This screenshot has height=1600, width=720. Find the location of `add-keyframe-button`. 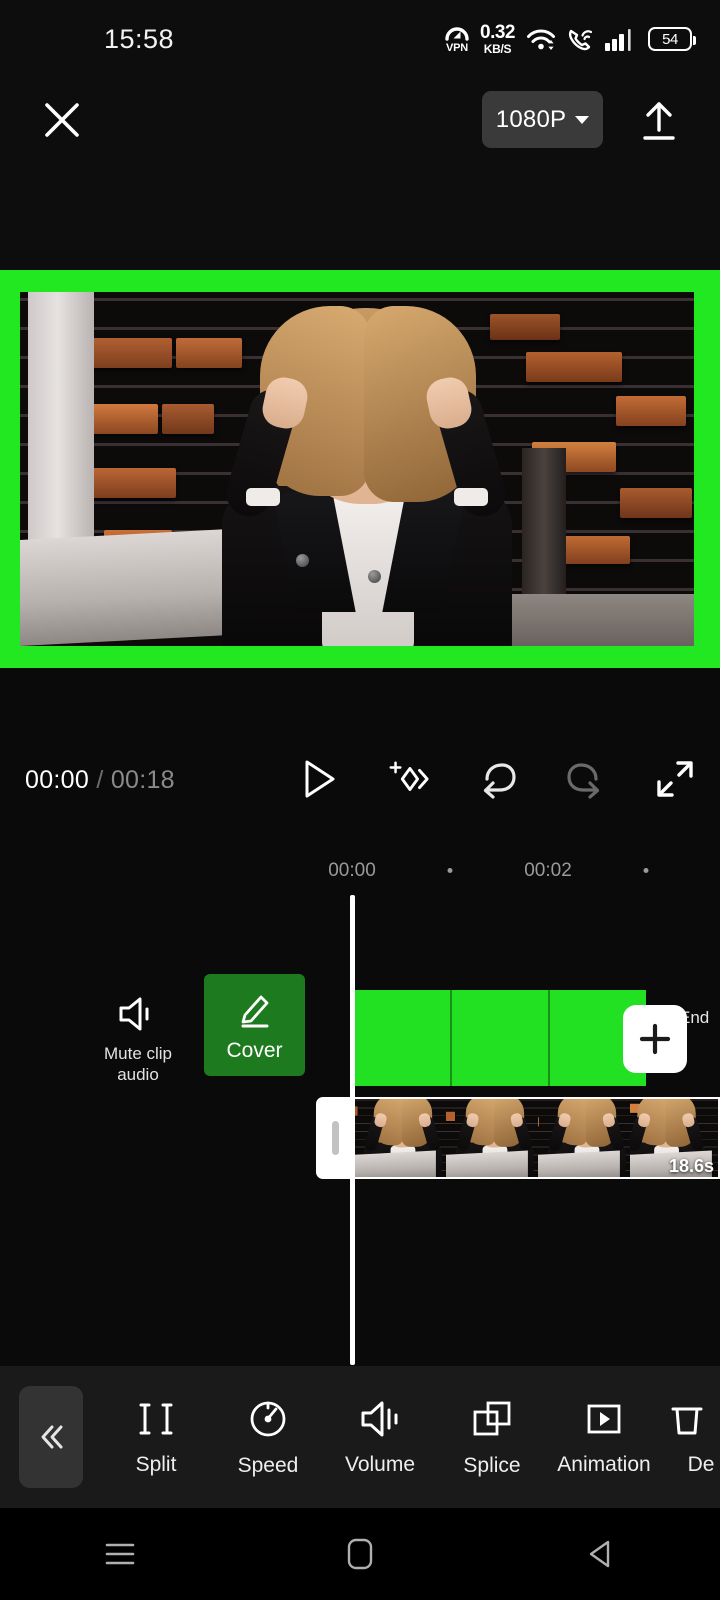

add-keyframe-button is located at coordinates (408, 779).